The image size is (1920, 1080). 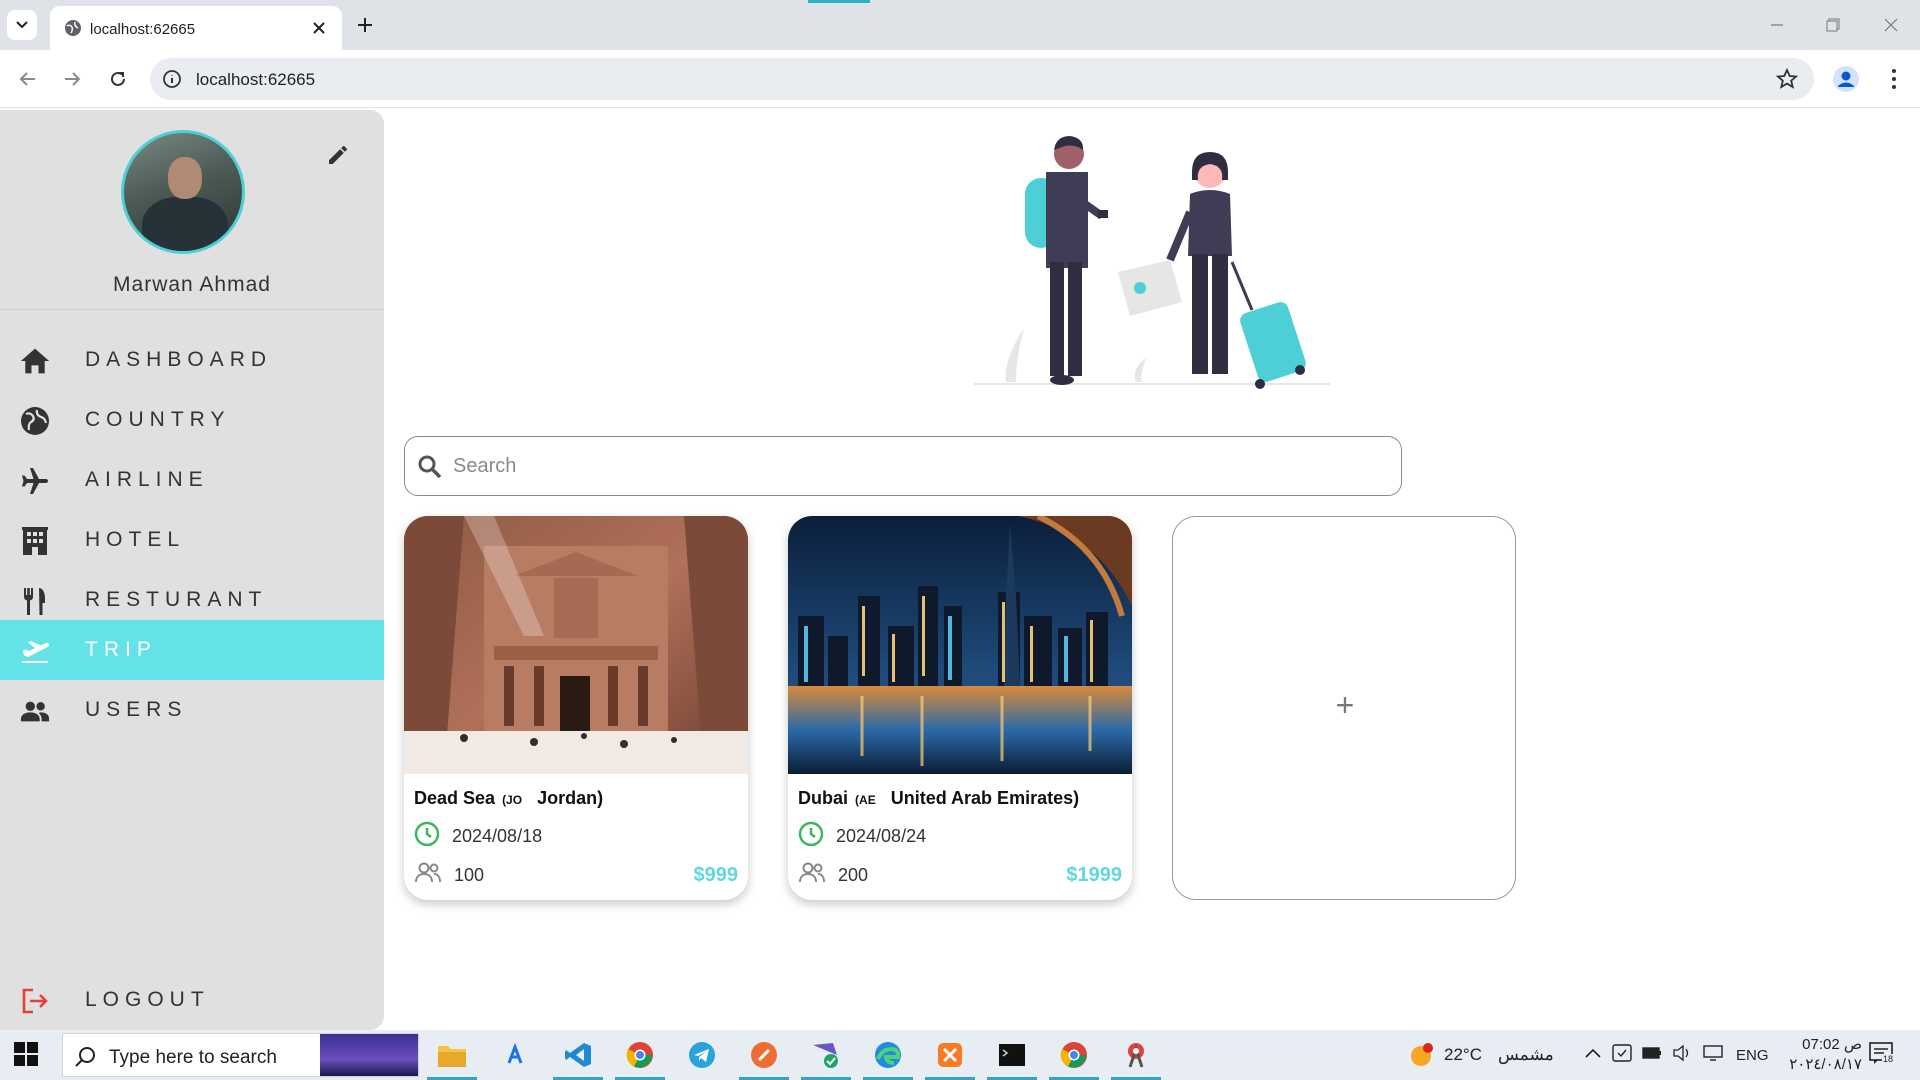 I want to click on weather-widget: 22°C مشمس, so click(x=1481, y=1055).